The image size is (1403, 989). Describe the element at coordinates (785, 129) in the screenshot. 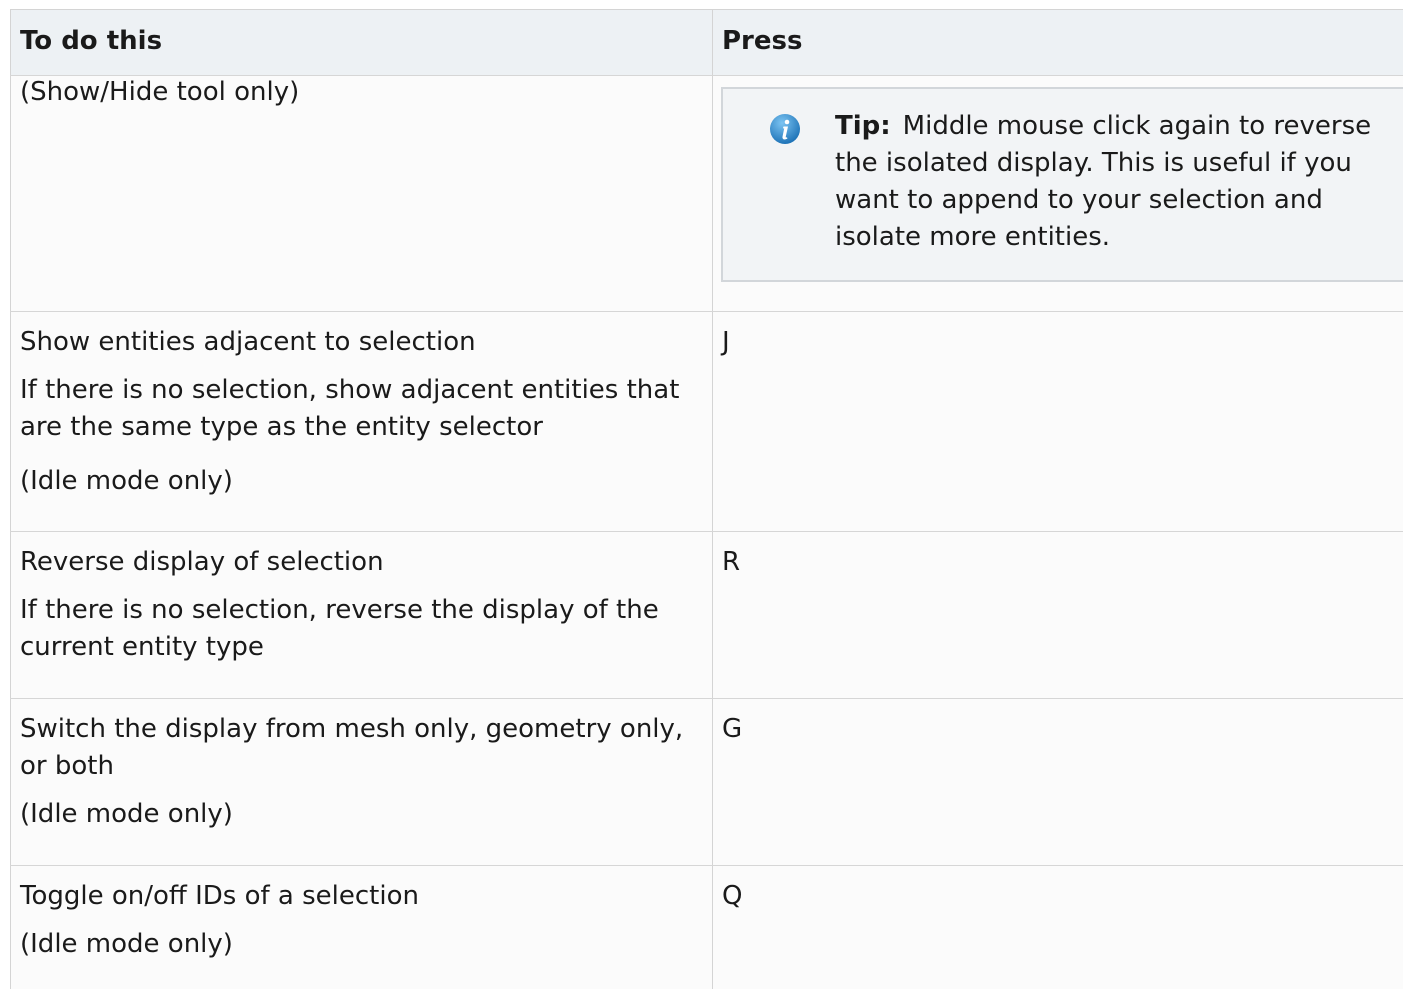

I see `info-icon` at that location.